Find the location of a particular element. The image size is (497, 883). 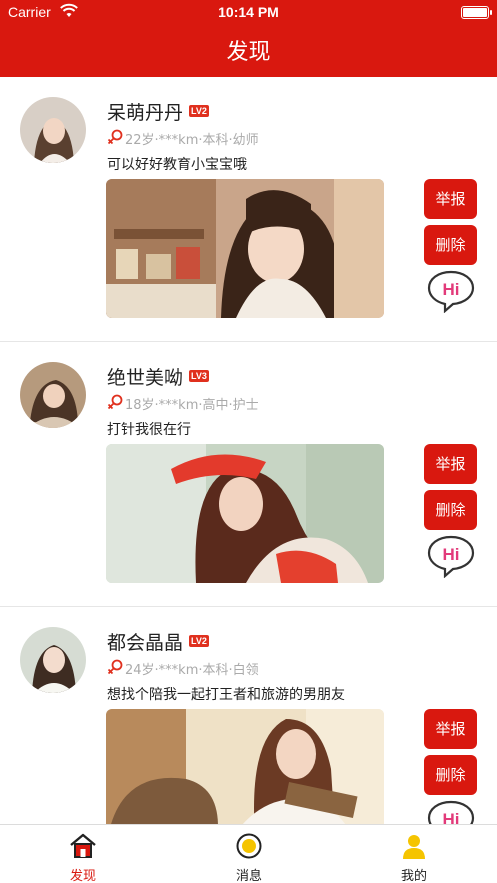

status-bar: Carrier 10:14 PM is located at coordinates (248, 12).